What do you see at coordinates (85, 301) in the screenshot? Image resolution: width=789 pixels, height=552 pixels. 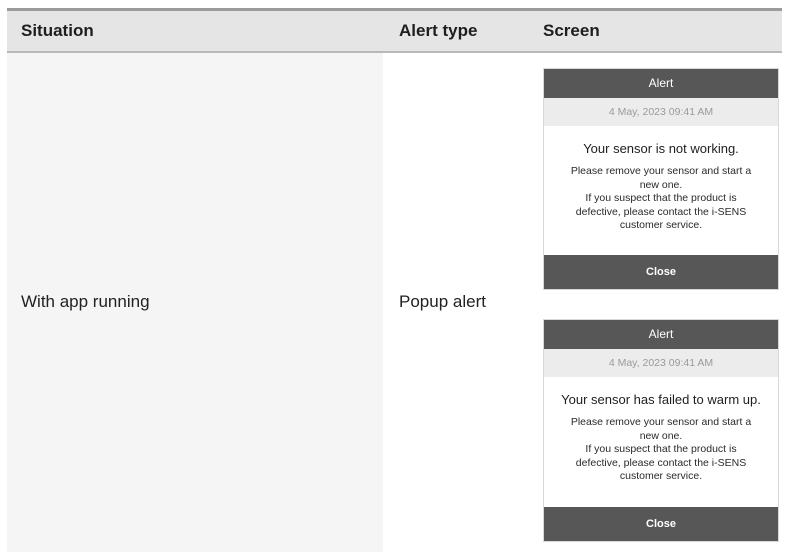 I see `situation-value: With app running` at bounding box center [85, 301].